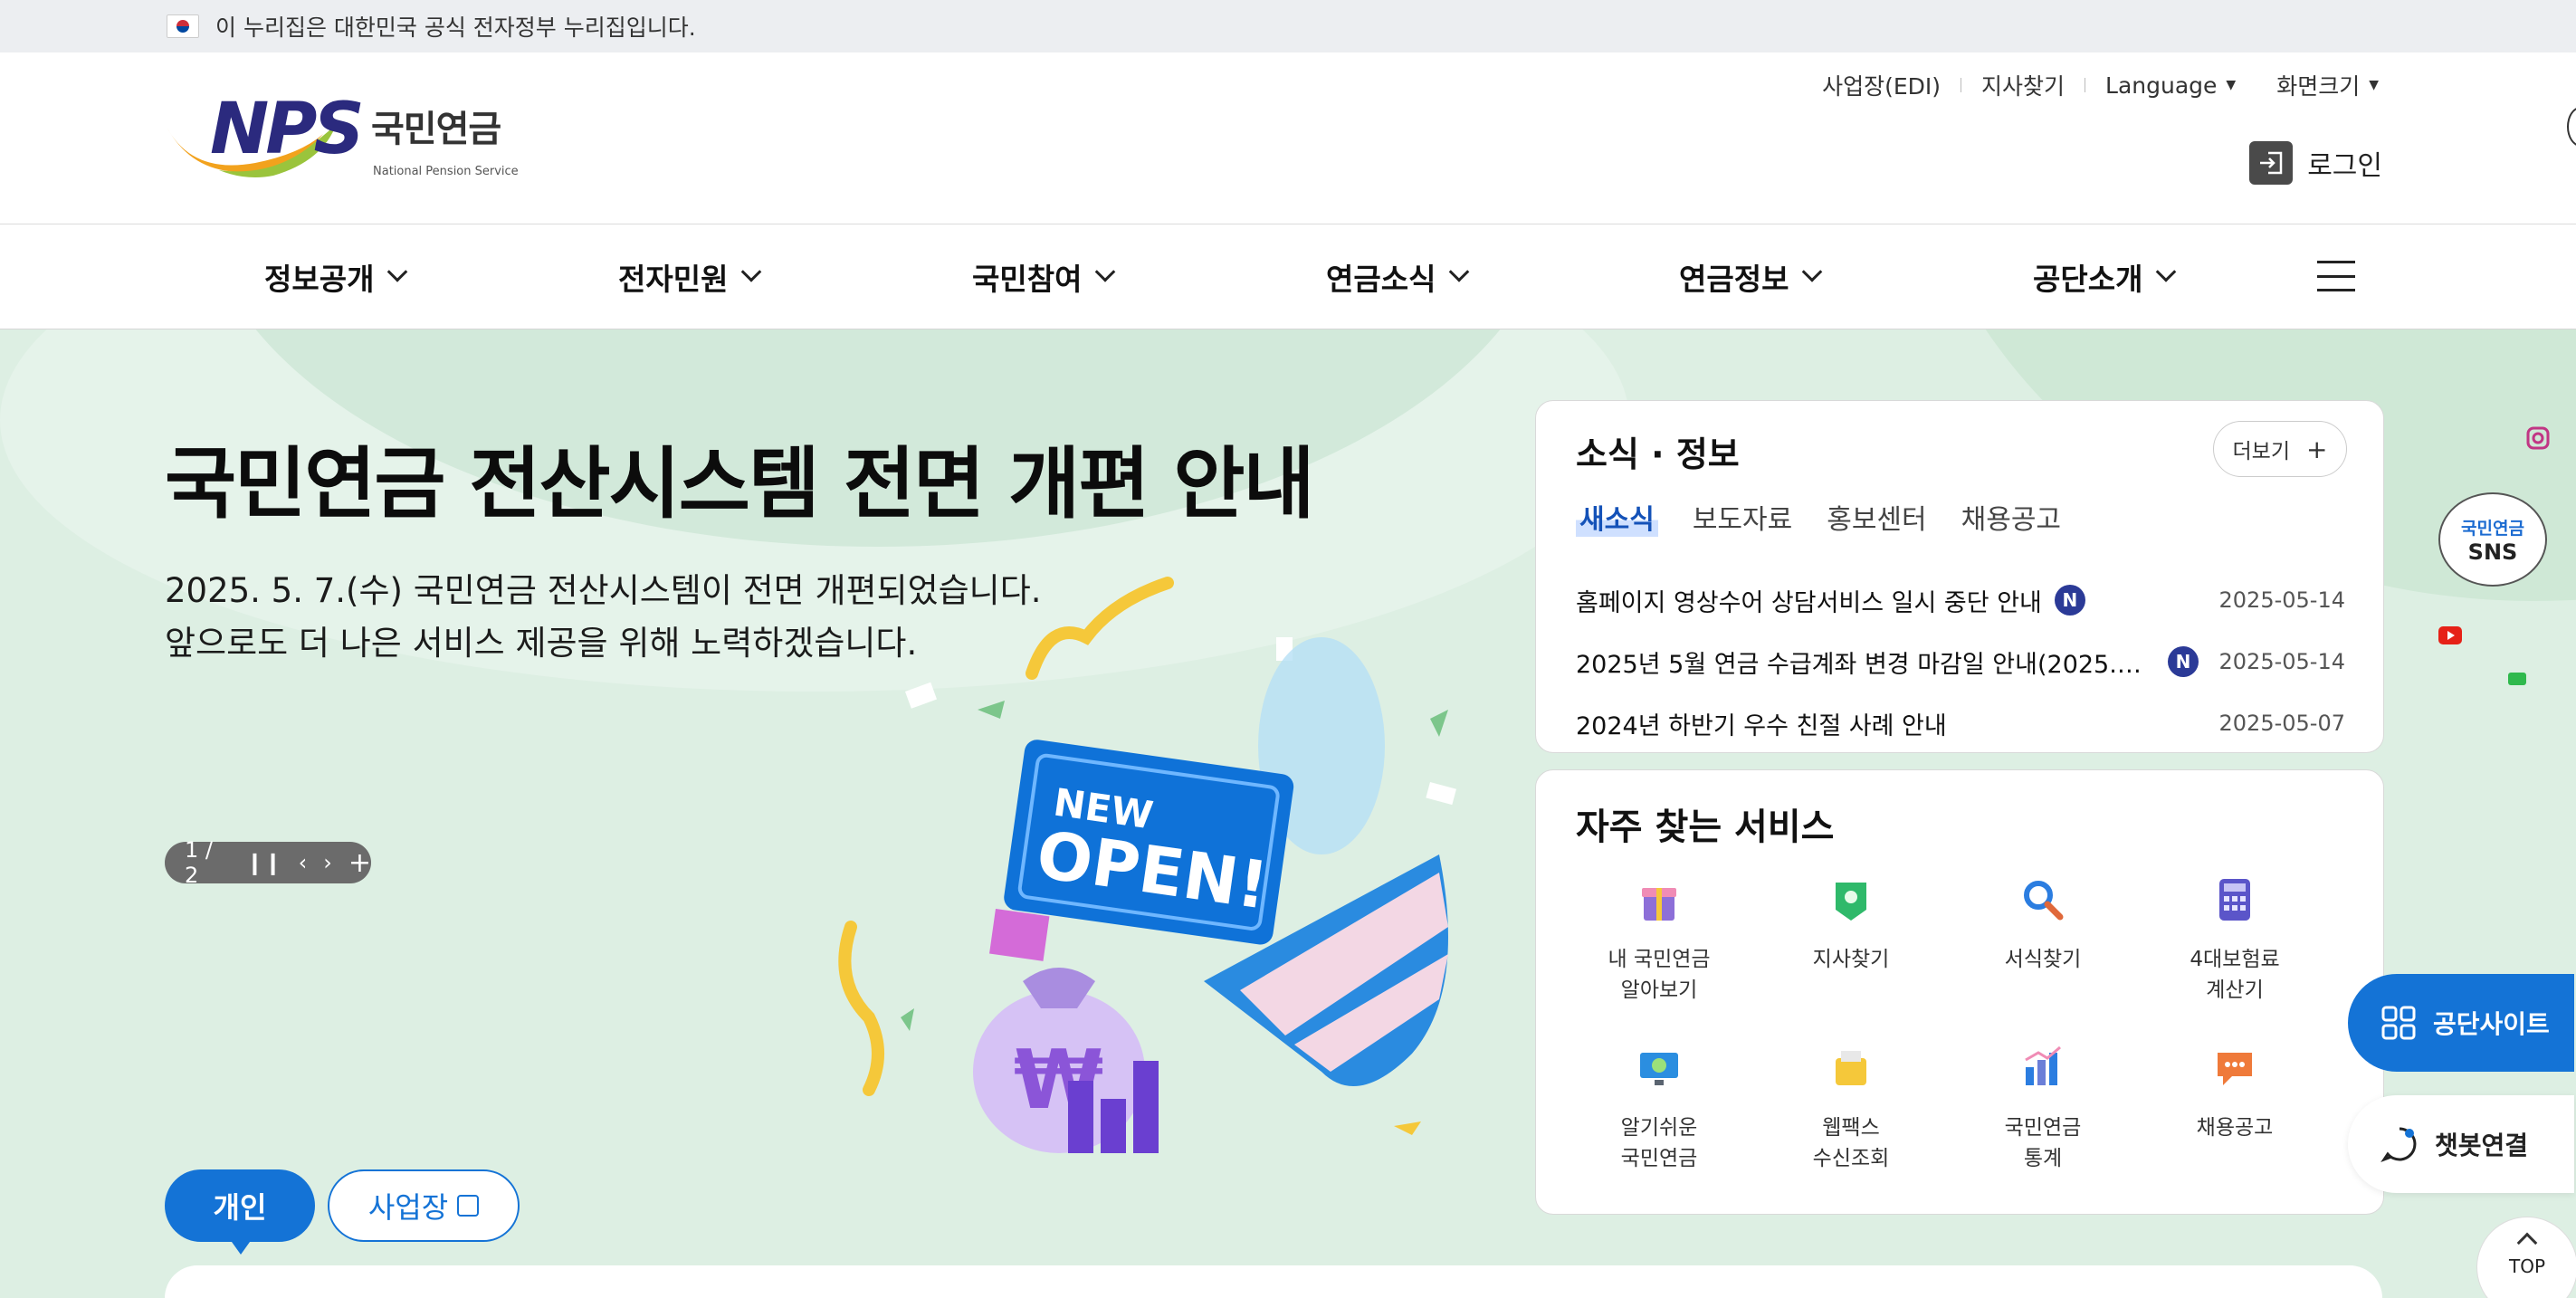 The width and height of the screenshot is (2576, 1298). I want to click on logo-korean-name: 국민연금, so click(436, 129).